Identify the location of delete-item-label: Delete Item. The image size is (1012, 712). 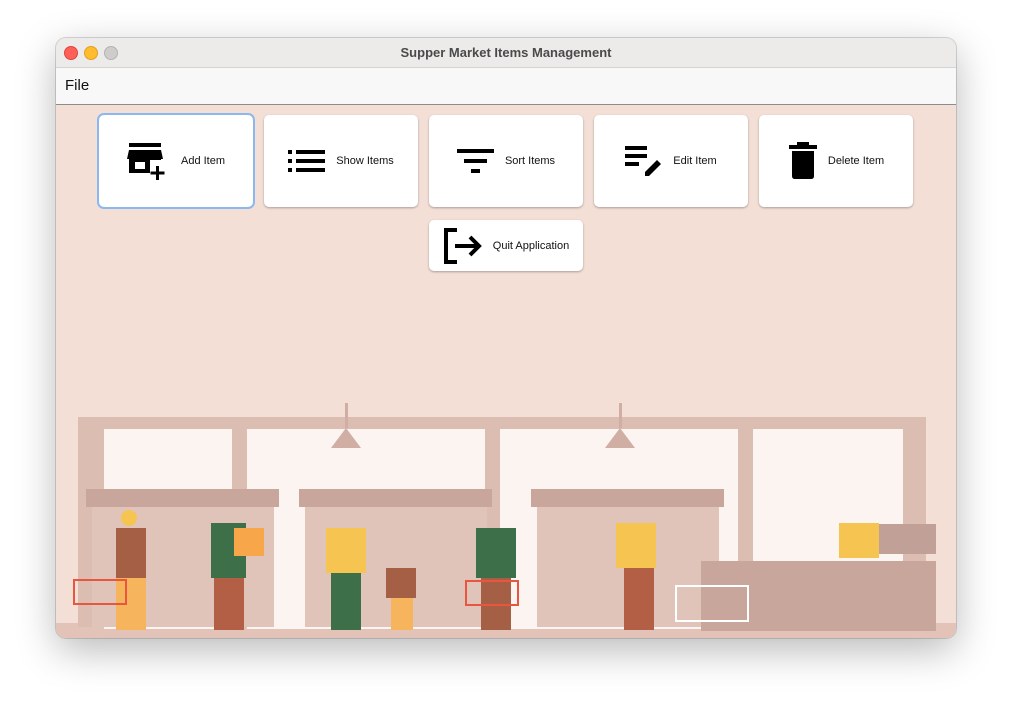
(856, 161).